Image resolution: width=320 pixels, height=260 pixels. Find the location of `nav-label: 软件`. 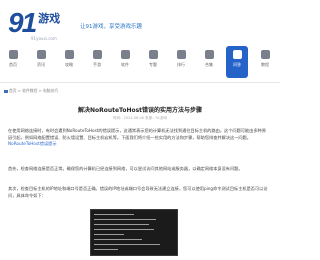

nav-label: 软件 is located at coordinates (125, 64).